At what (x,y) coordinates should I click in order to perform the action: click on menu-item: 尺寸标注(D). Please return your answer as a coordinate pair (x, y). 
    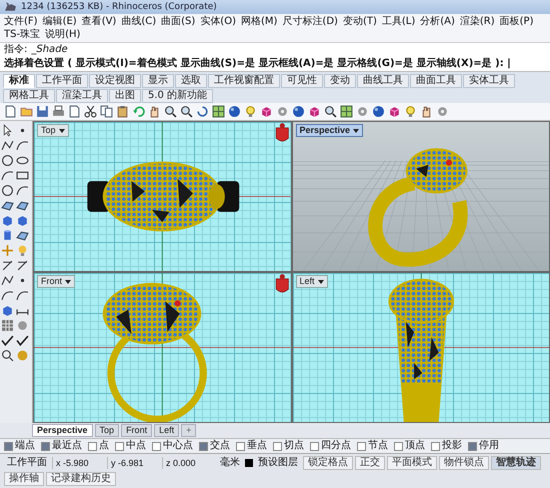
    Looking at the image, I should click on (310, 21).